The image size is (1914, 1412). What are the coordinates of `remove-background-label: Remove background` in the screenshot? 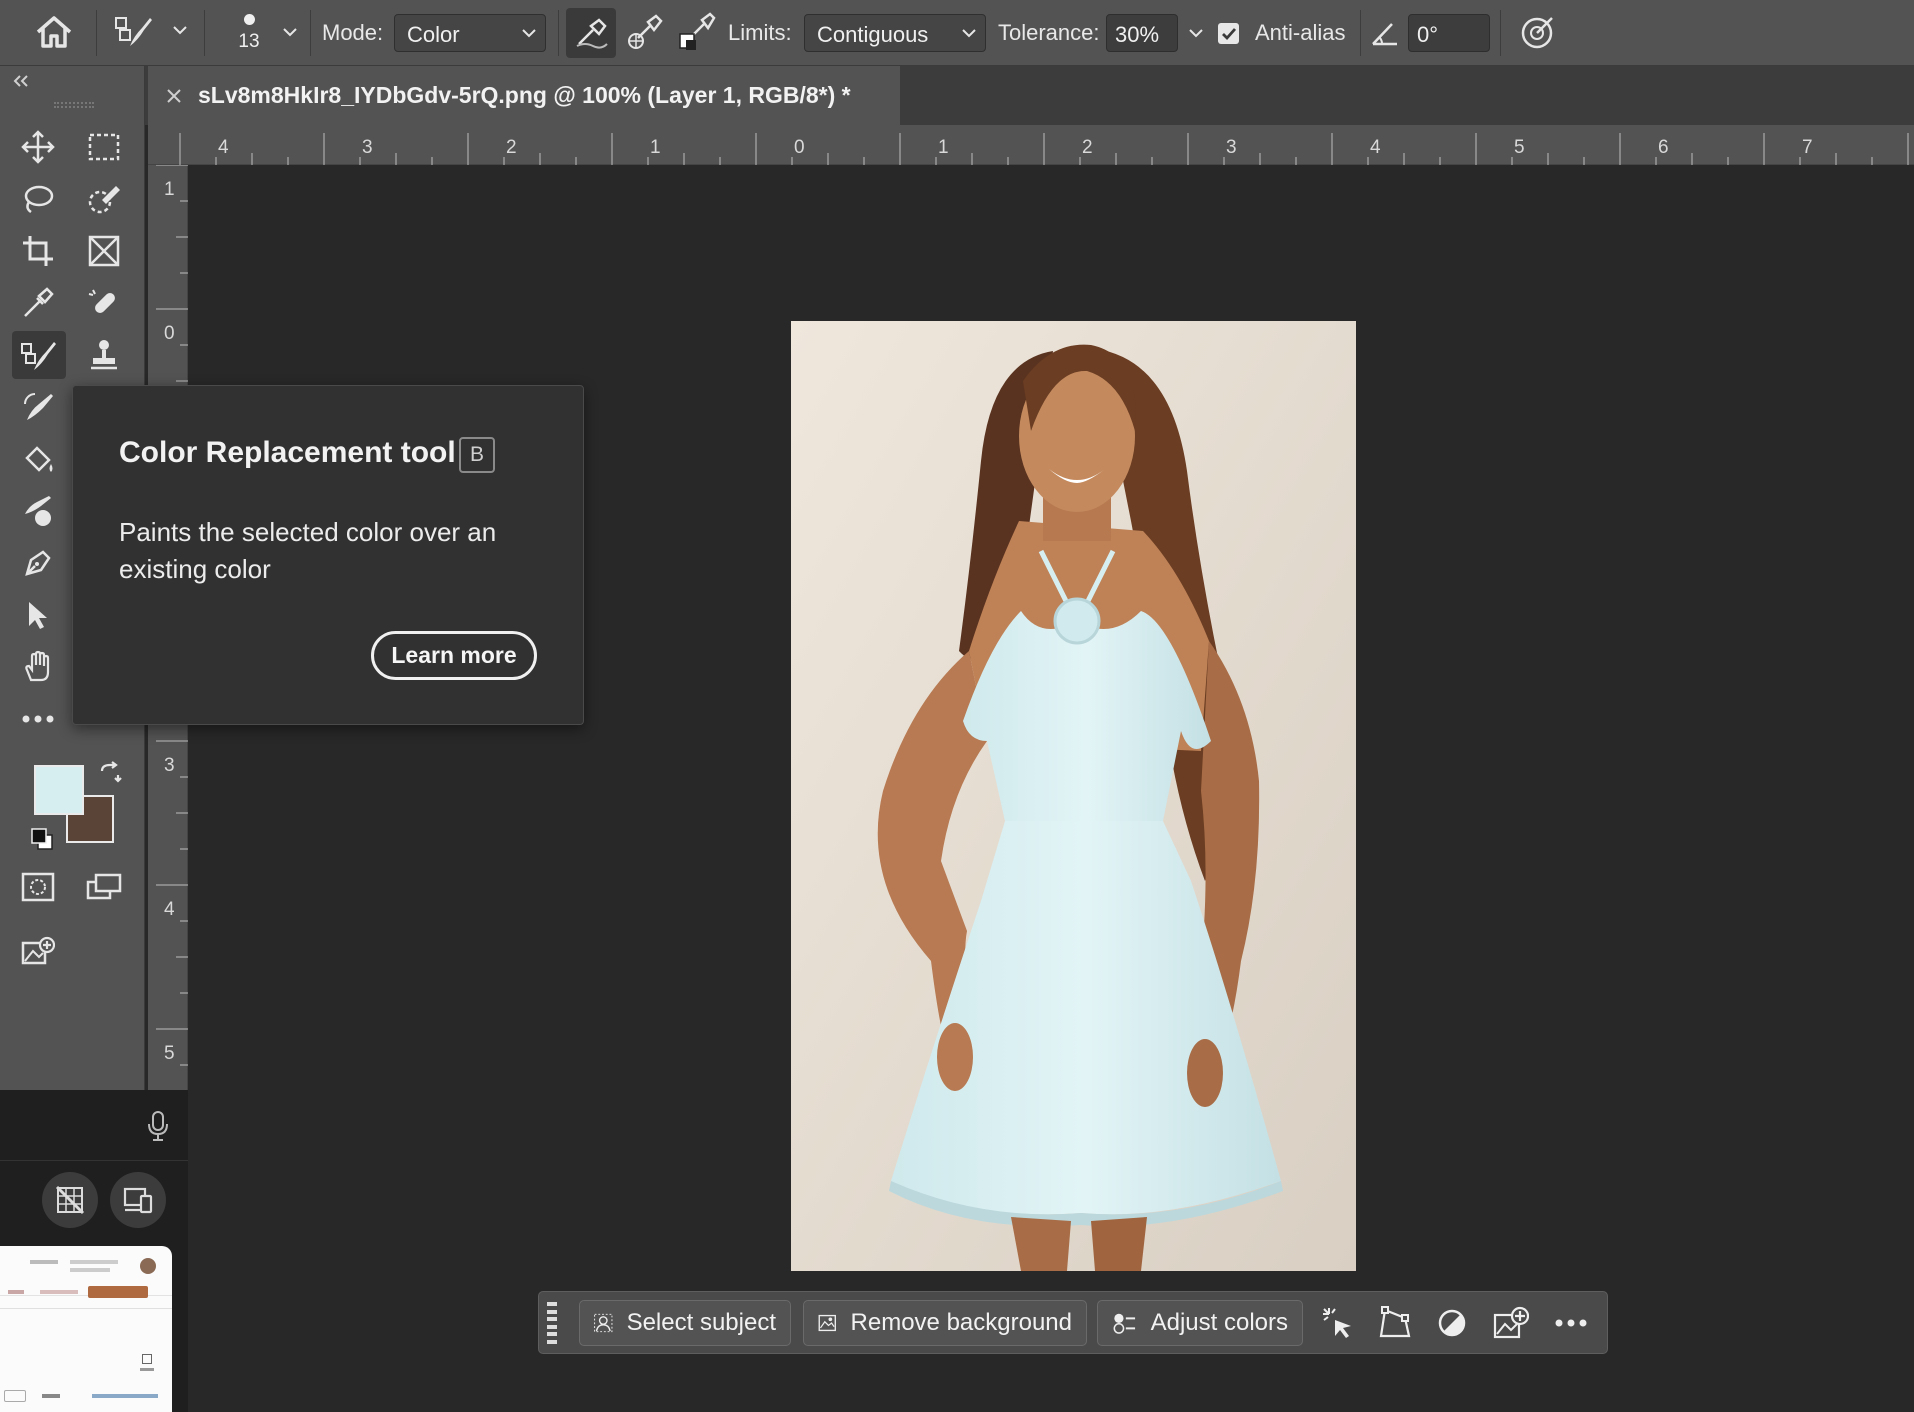 It's located at (961, 1322).